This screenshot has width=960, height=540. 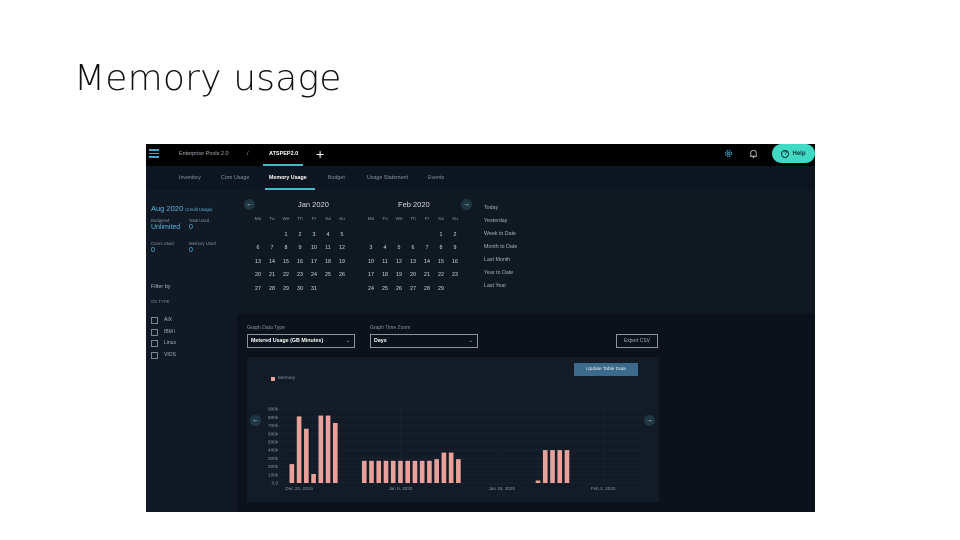 What do you see at coordinates (288, 178) in the screenshot?
I see `tab-memory-usage: Memory Usage` at bounding box center [288, 178].